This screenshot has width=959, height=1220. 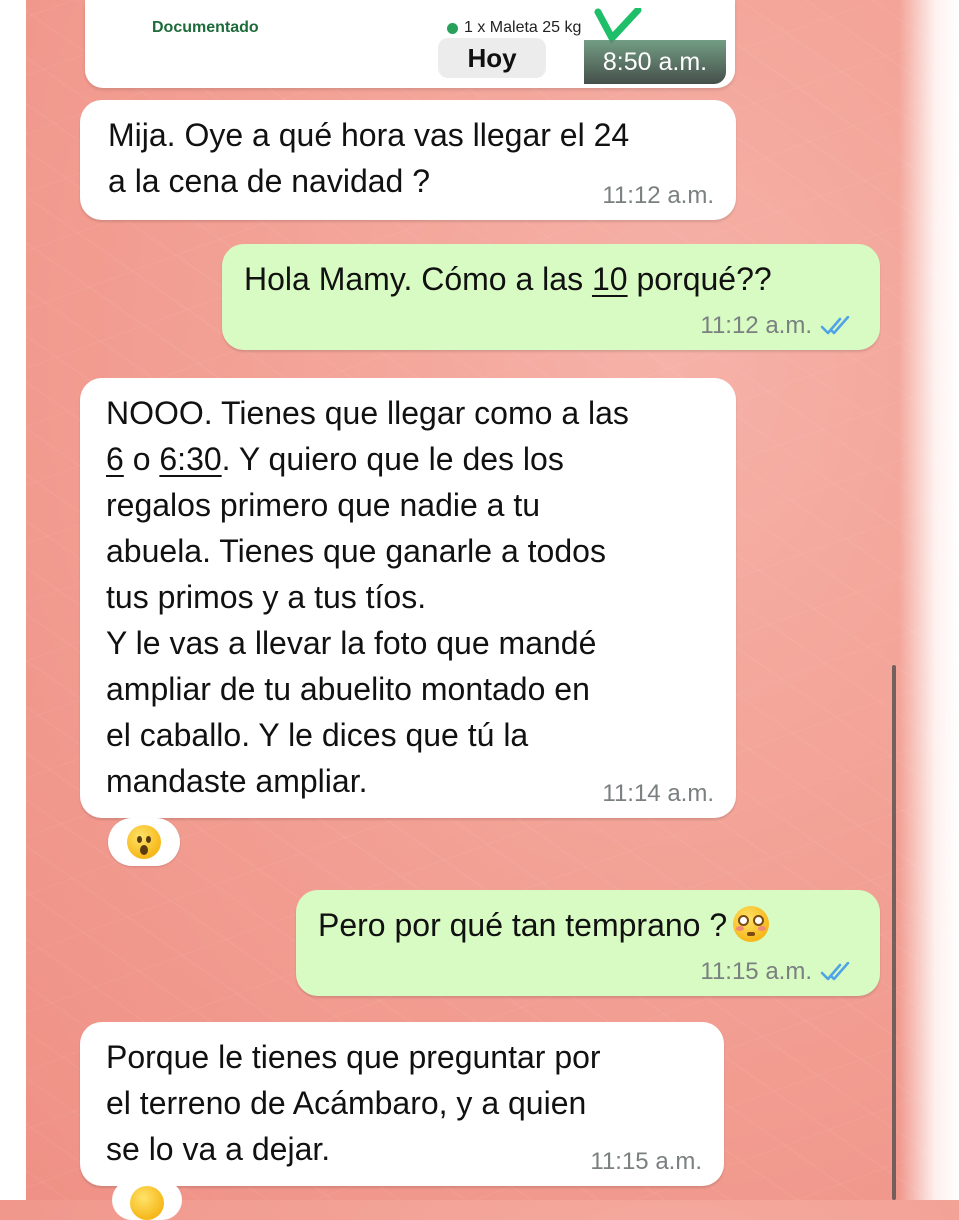 I want to click on text-part: o, so click(x=141, y=459).